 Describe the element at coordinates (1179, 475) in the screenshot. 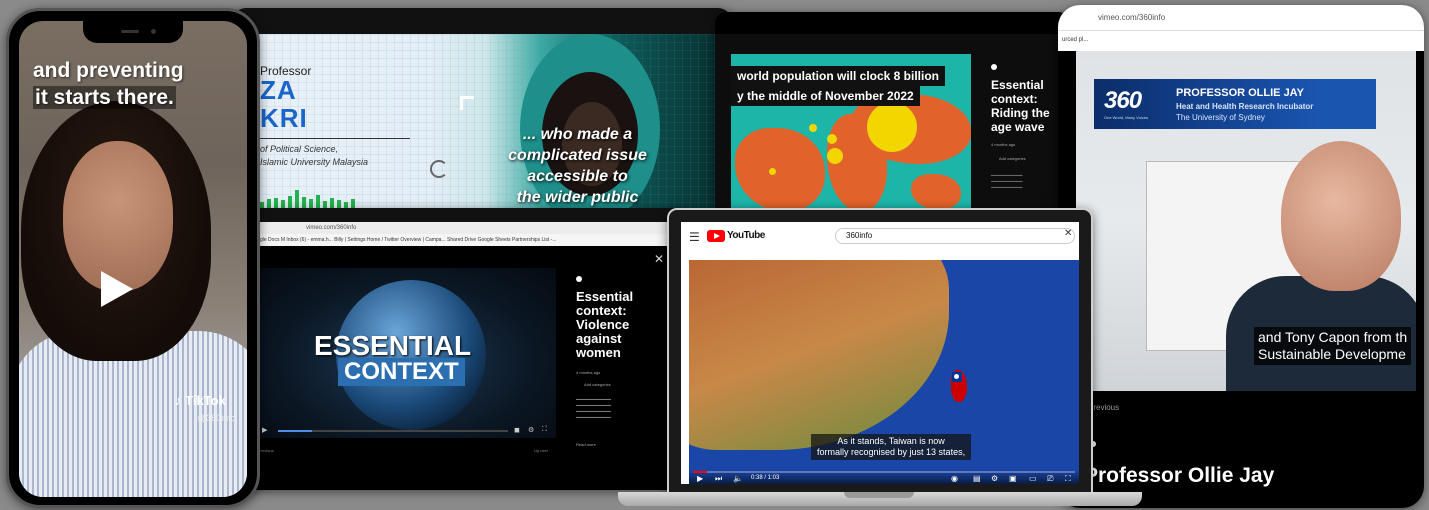

I see `video-title: Professor Ollie Jay` at that location.